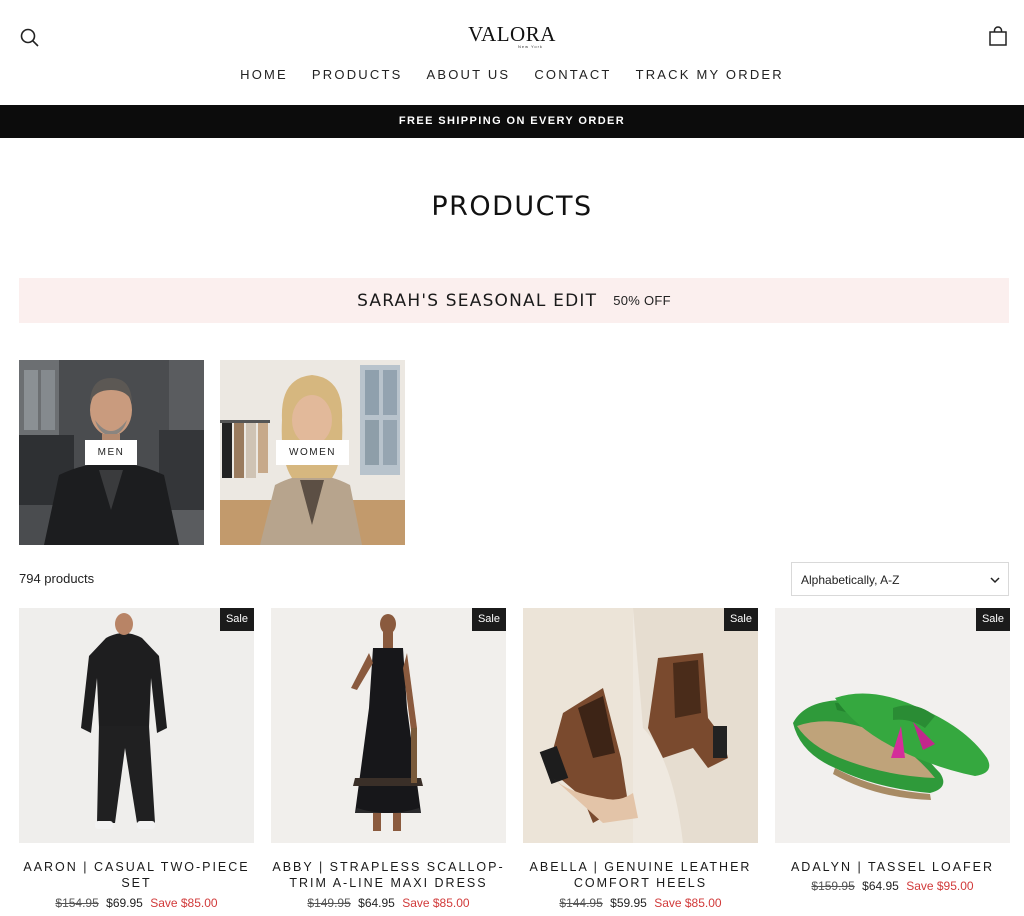 The height and width of the screenshot is (916, 1024). I want to click on nav-about-us: ABOUT US, so click(468, 75).